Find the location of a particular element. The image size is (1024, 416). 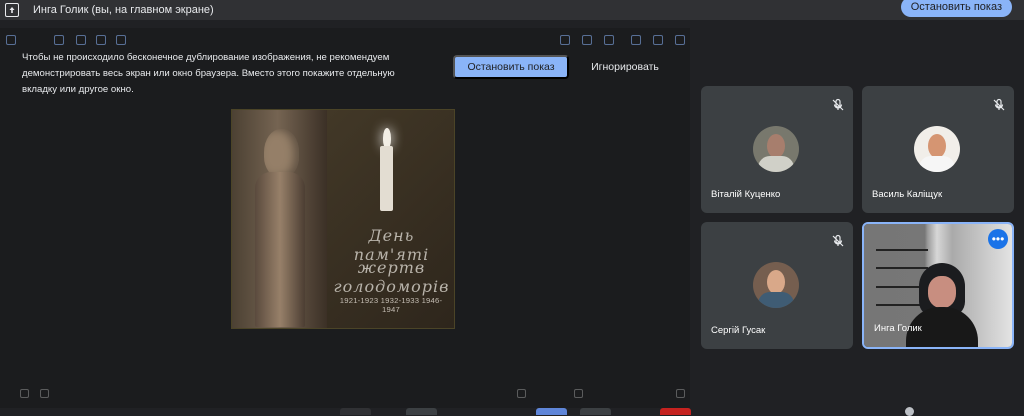

memorial-statue-image is located at coordinates (279, 219).